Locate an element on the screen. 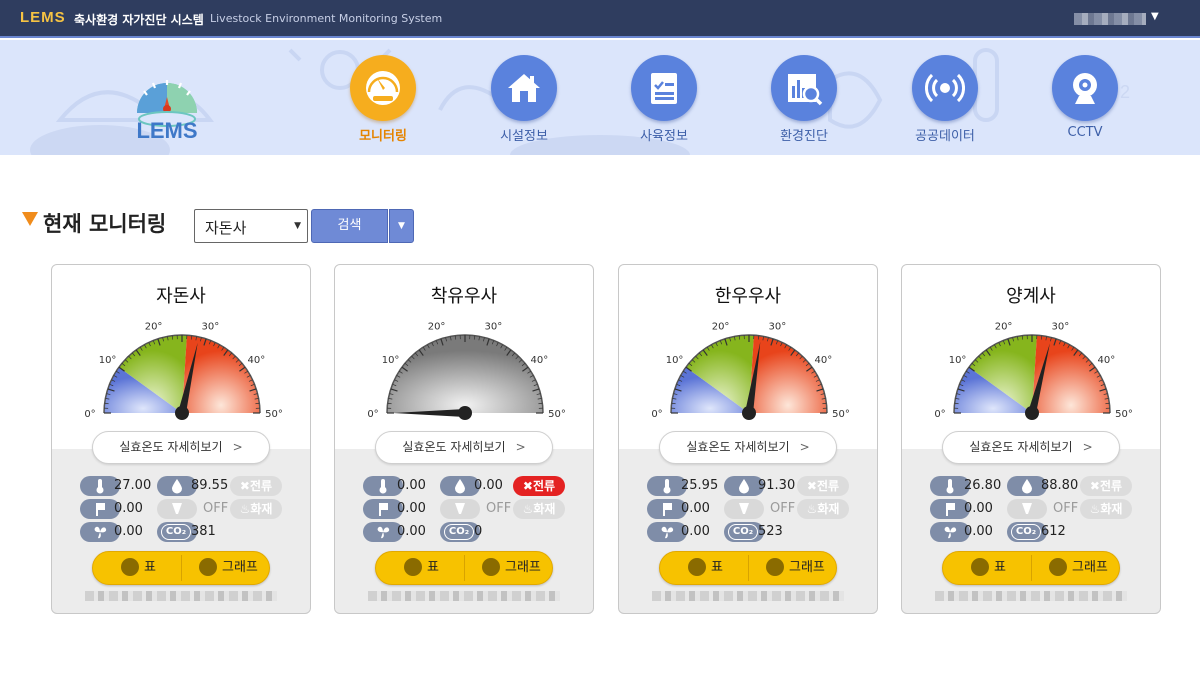 This screenshot has height=675, width=1200. graph-label: 그래프 is located at coordinates (1090, 567).